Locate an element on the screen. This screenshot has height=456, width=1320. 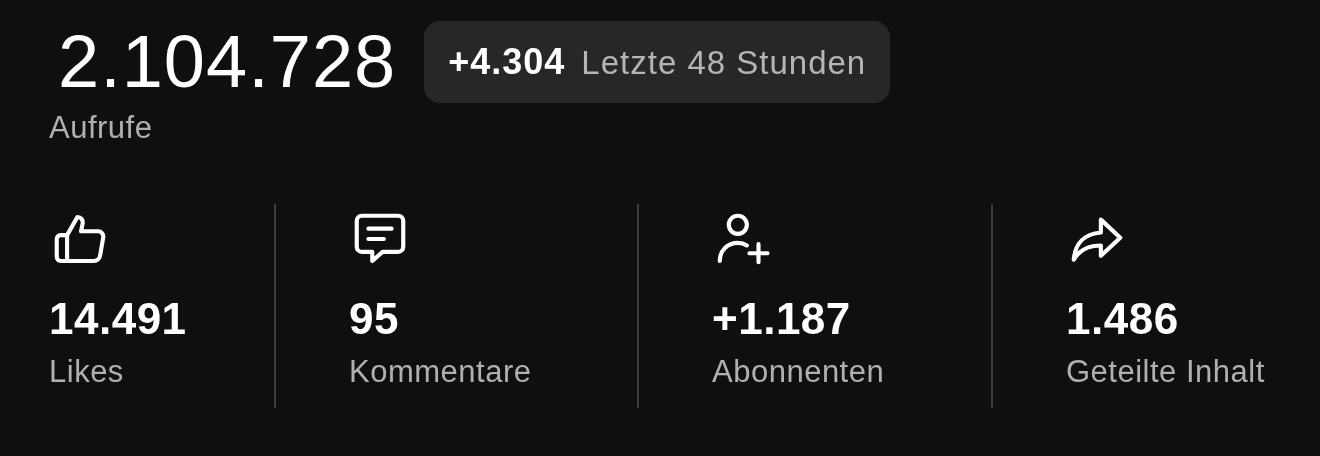
stat-label: Geteilte Inhalt is located at coordinates (1165, 372).